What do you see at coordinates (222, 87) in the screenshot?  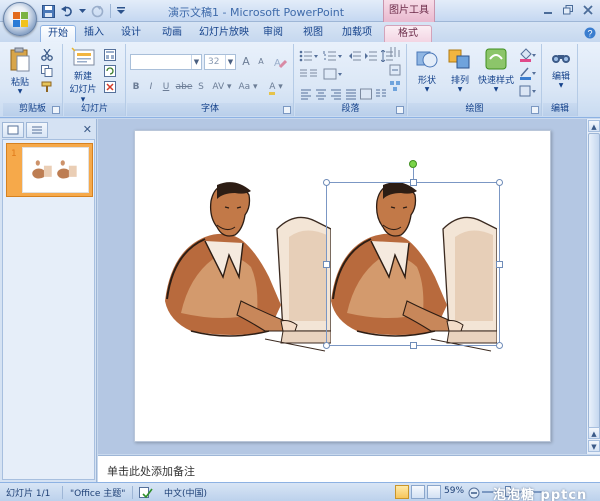 I see `char-spacing-button: AV ▾` at bounding box center [222, 87].